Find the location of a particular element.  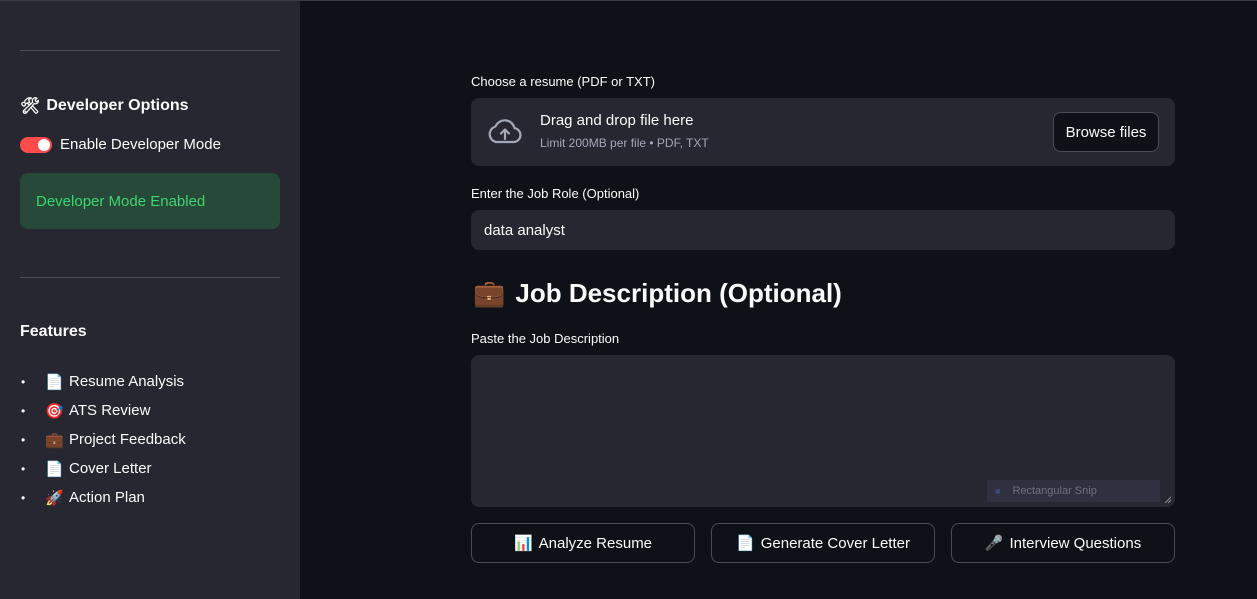

microphone-icon: 🎤 is located at coordinates (994, 543).